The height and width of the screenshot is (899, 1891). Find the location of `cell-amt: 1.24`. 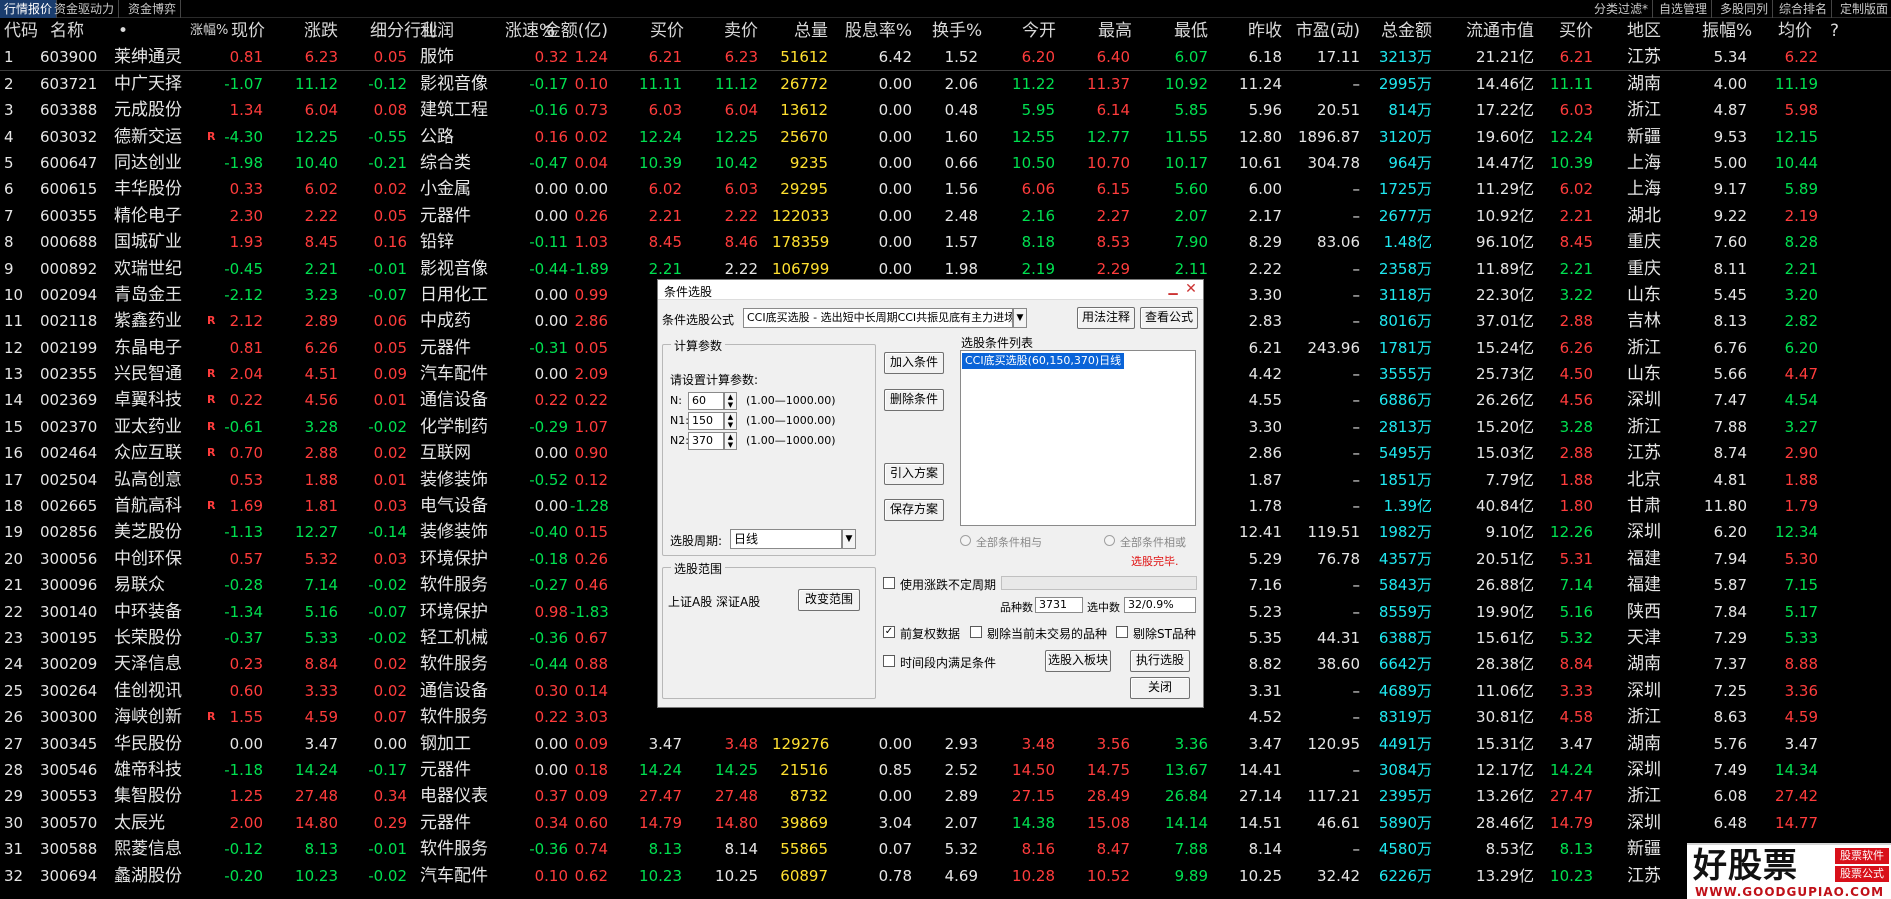

cell-amt: 1.24 is located at coordinates (591, 57).